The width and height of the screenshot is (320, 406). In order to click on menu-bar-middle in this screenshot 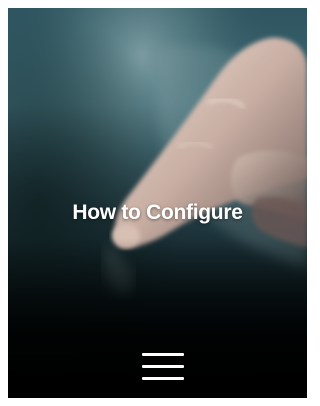, I will do `click(163, 366)`.